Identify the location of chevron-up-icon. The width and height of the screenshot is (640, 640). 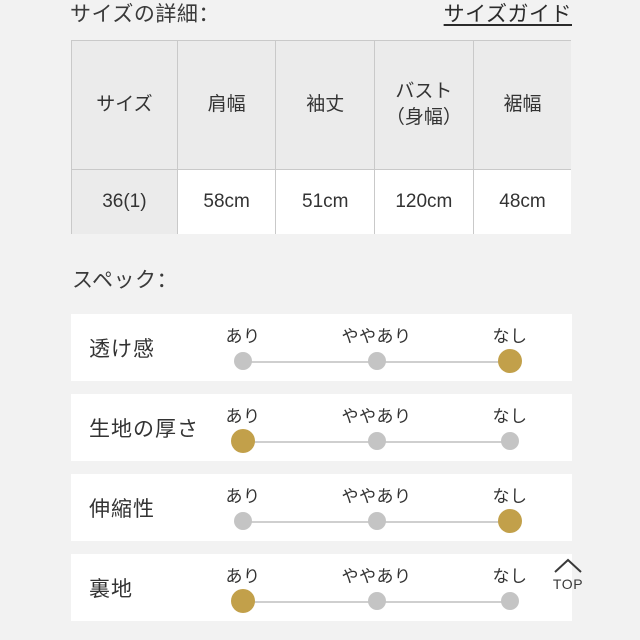
(568, 566).